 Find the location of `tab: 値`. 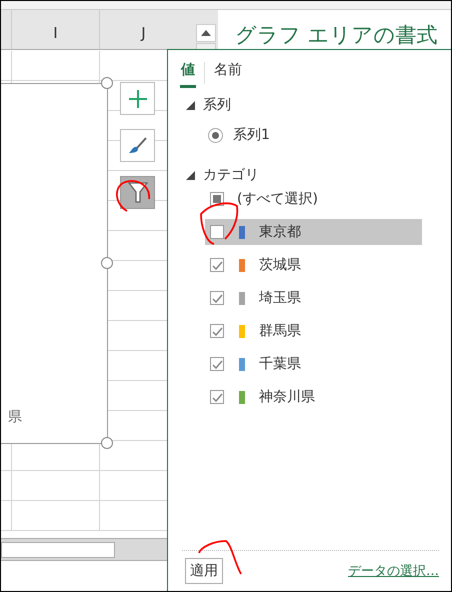

tab: 値 is located at coordinates (188, 73).